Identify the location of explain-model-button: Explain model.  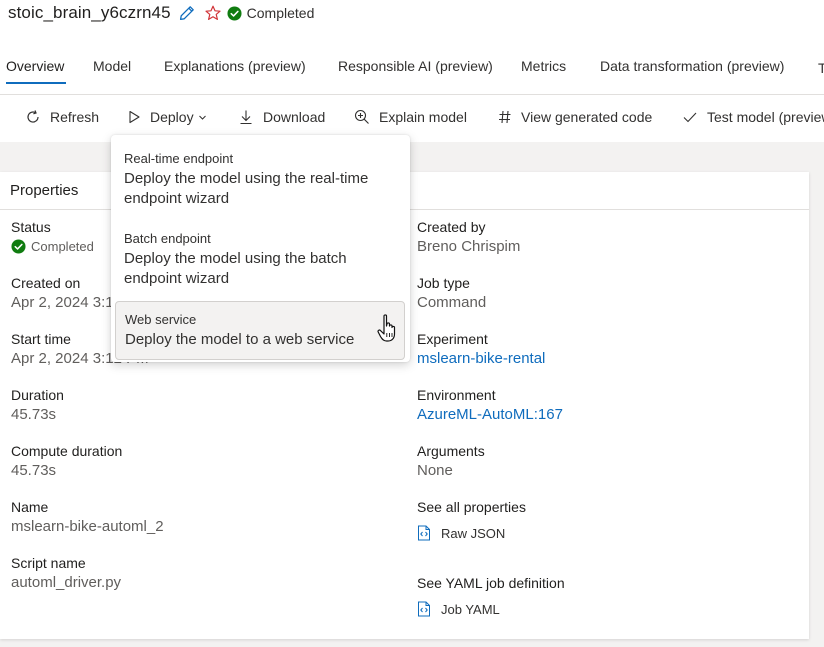
(410, 117).